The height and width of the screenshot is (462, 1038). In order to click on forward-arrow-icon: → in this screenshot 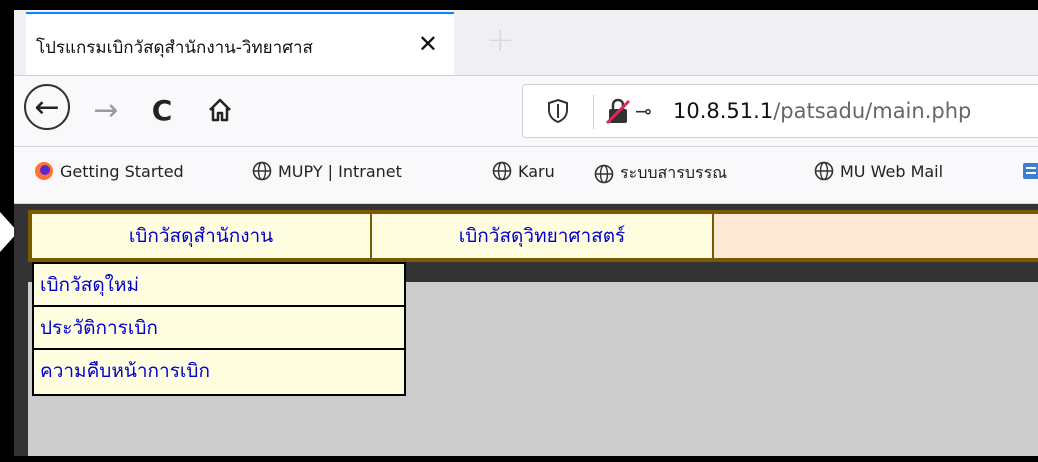, I will do `click(106, 110)`.